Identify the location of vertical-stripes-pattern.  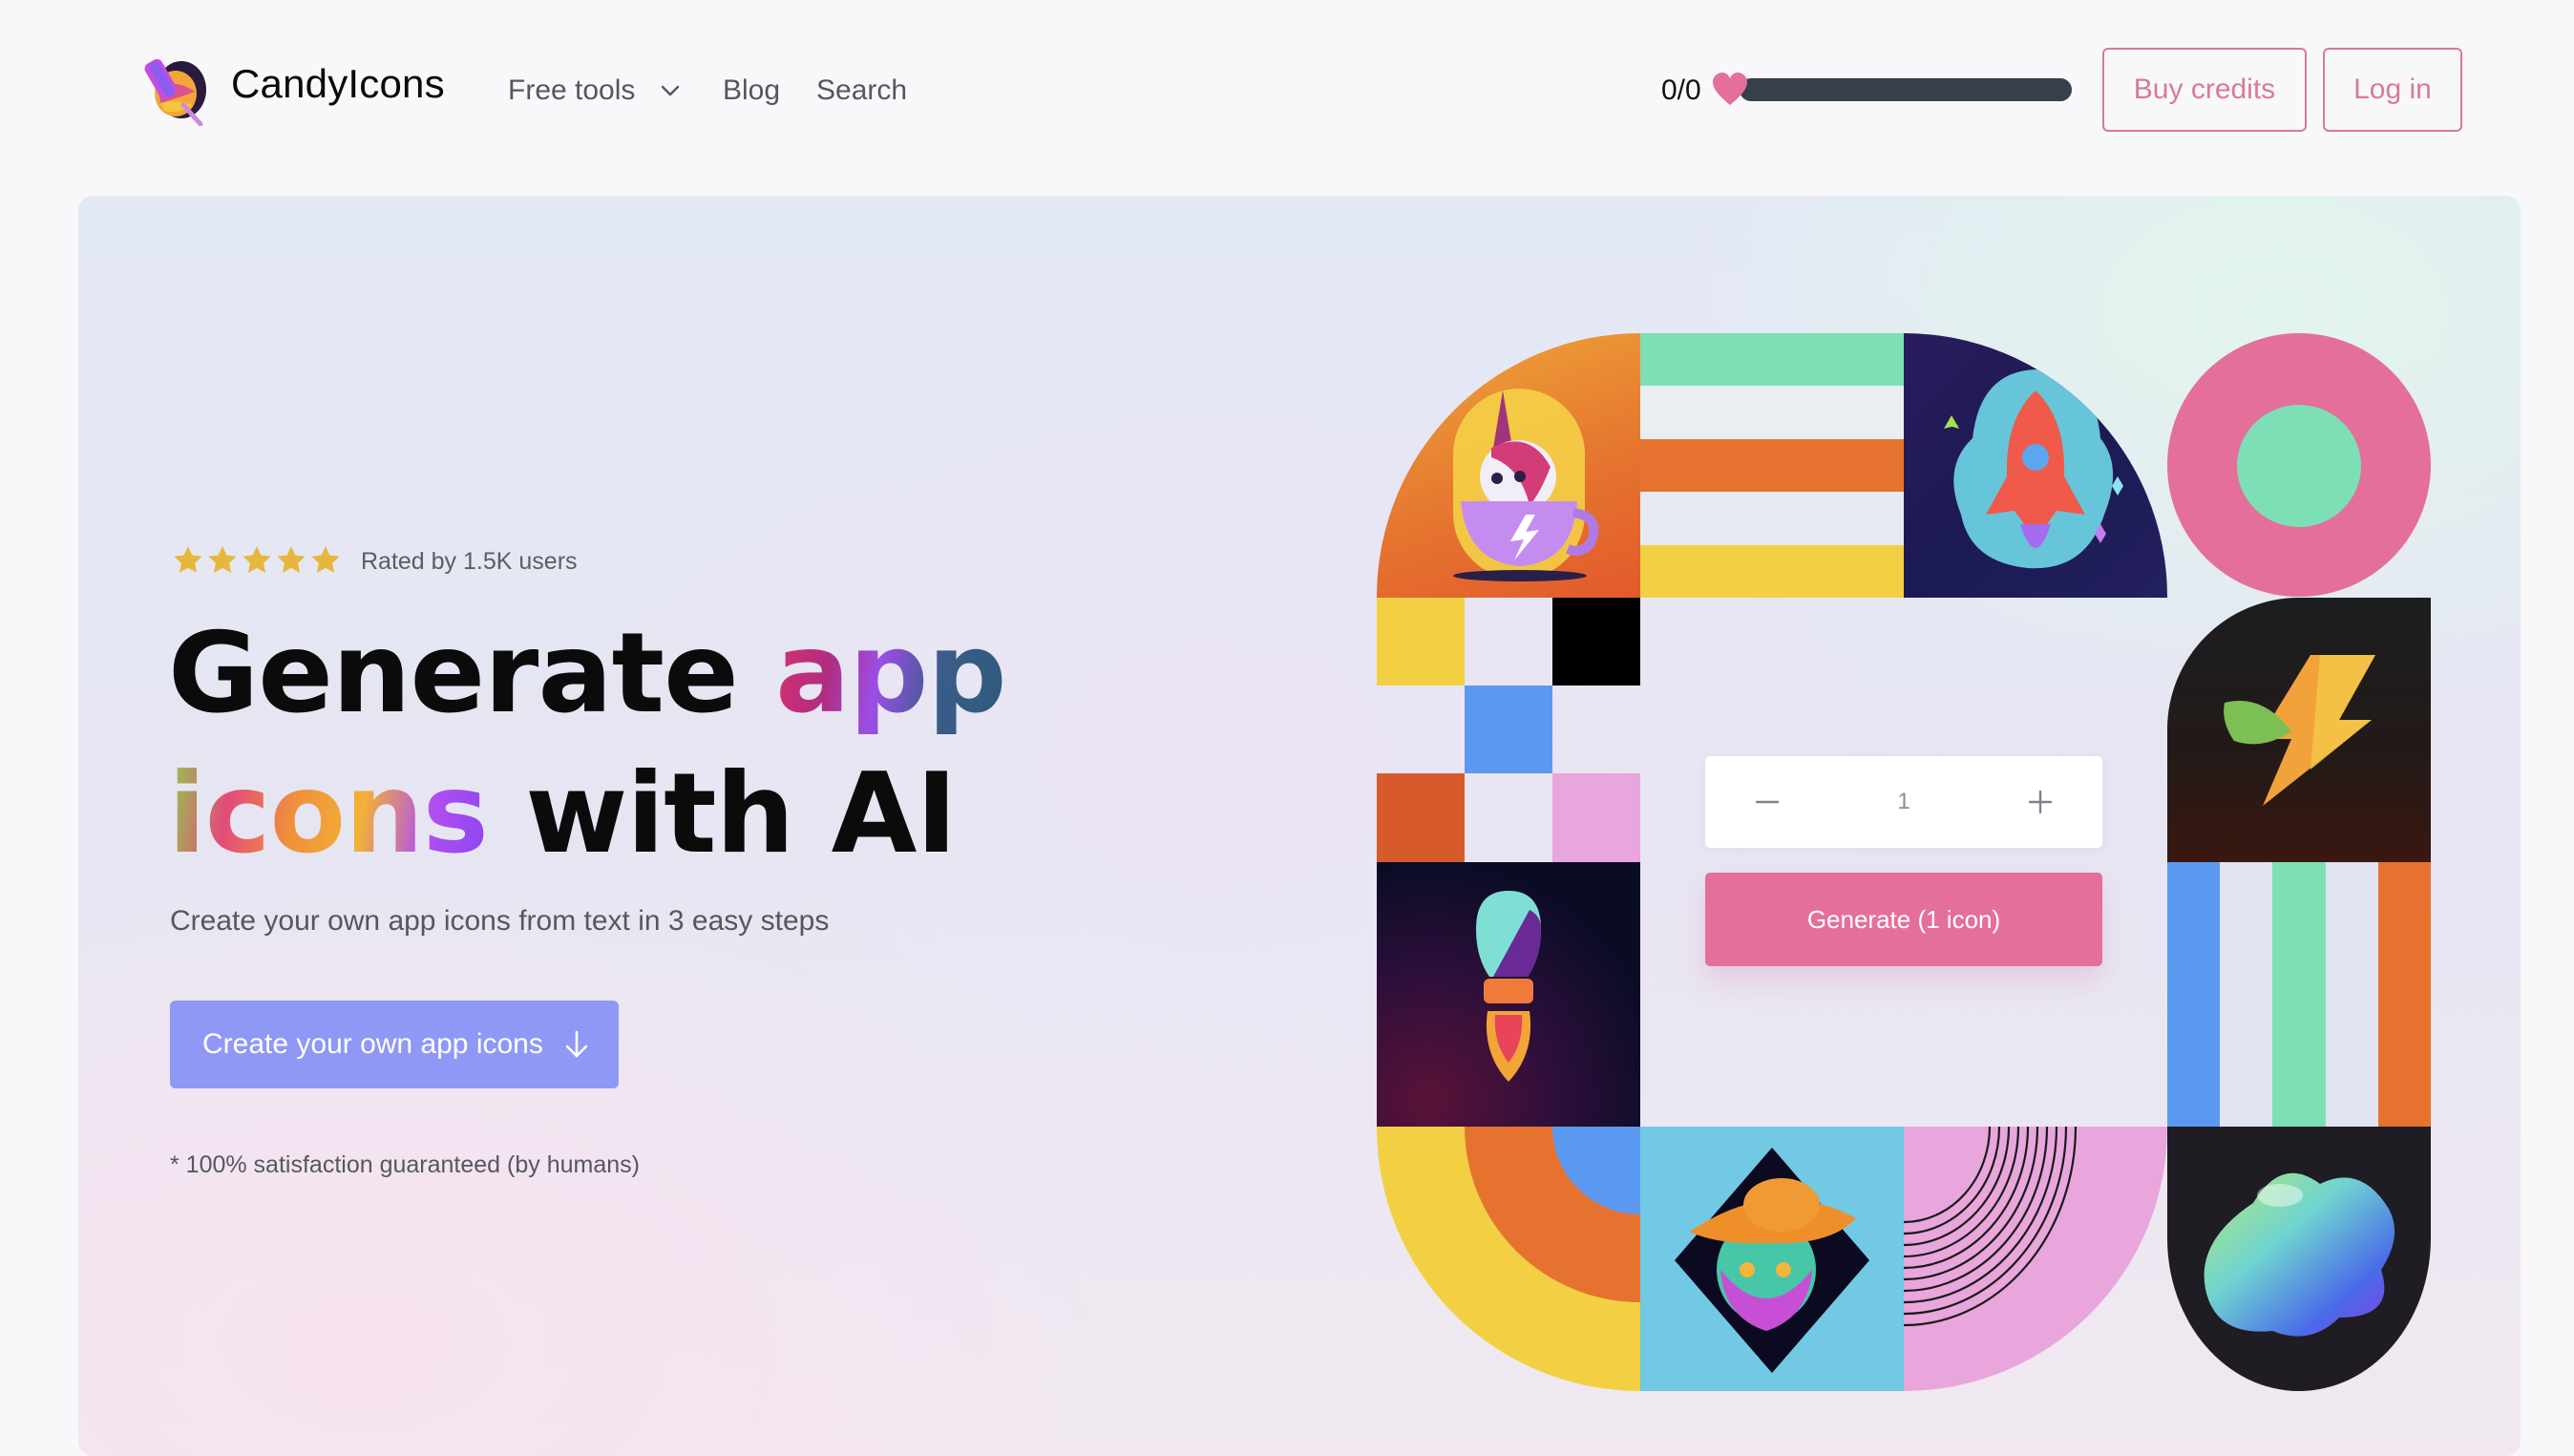
(2299, 995).